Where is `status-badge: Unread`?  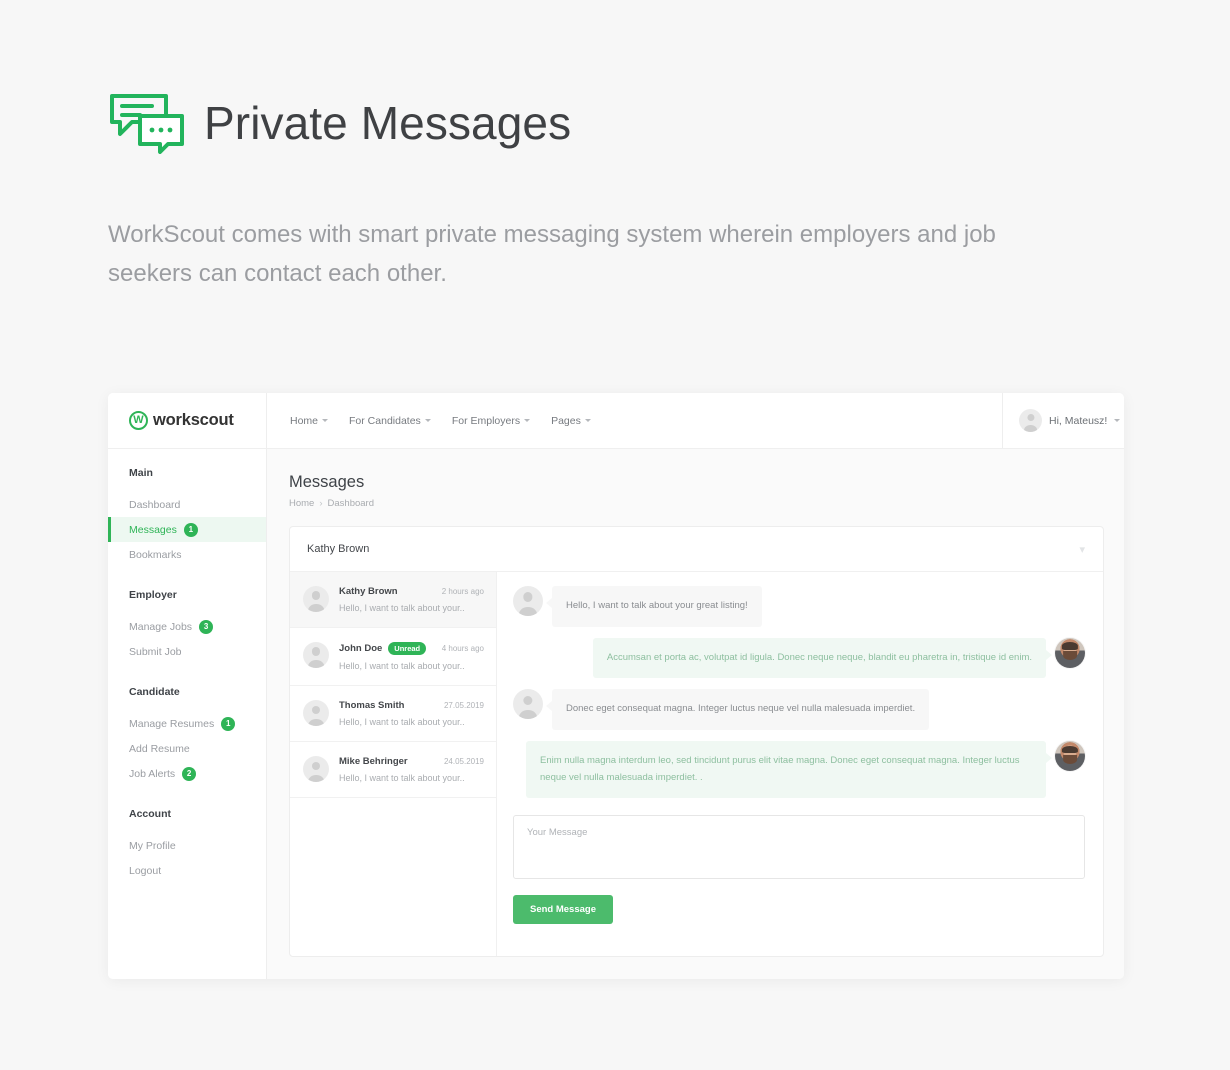
status-badge: Unread is located at coordinates (407, 649).